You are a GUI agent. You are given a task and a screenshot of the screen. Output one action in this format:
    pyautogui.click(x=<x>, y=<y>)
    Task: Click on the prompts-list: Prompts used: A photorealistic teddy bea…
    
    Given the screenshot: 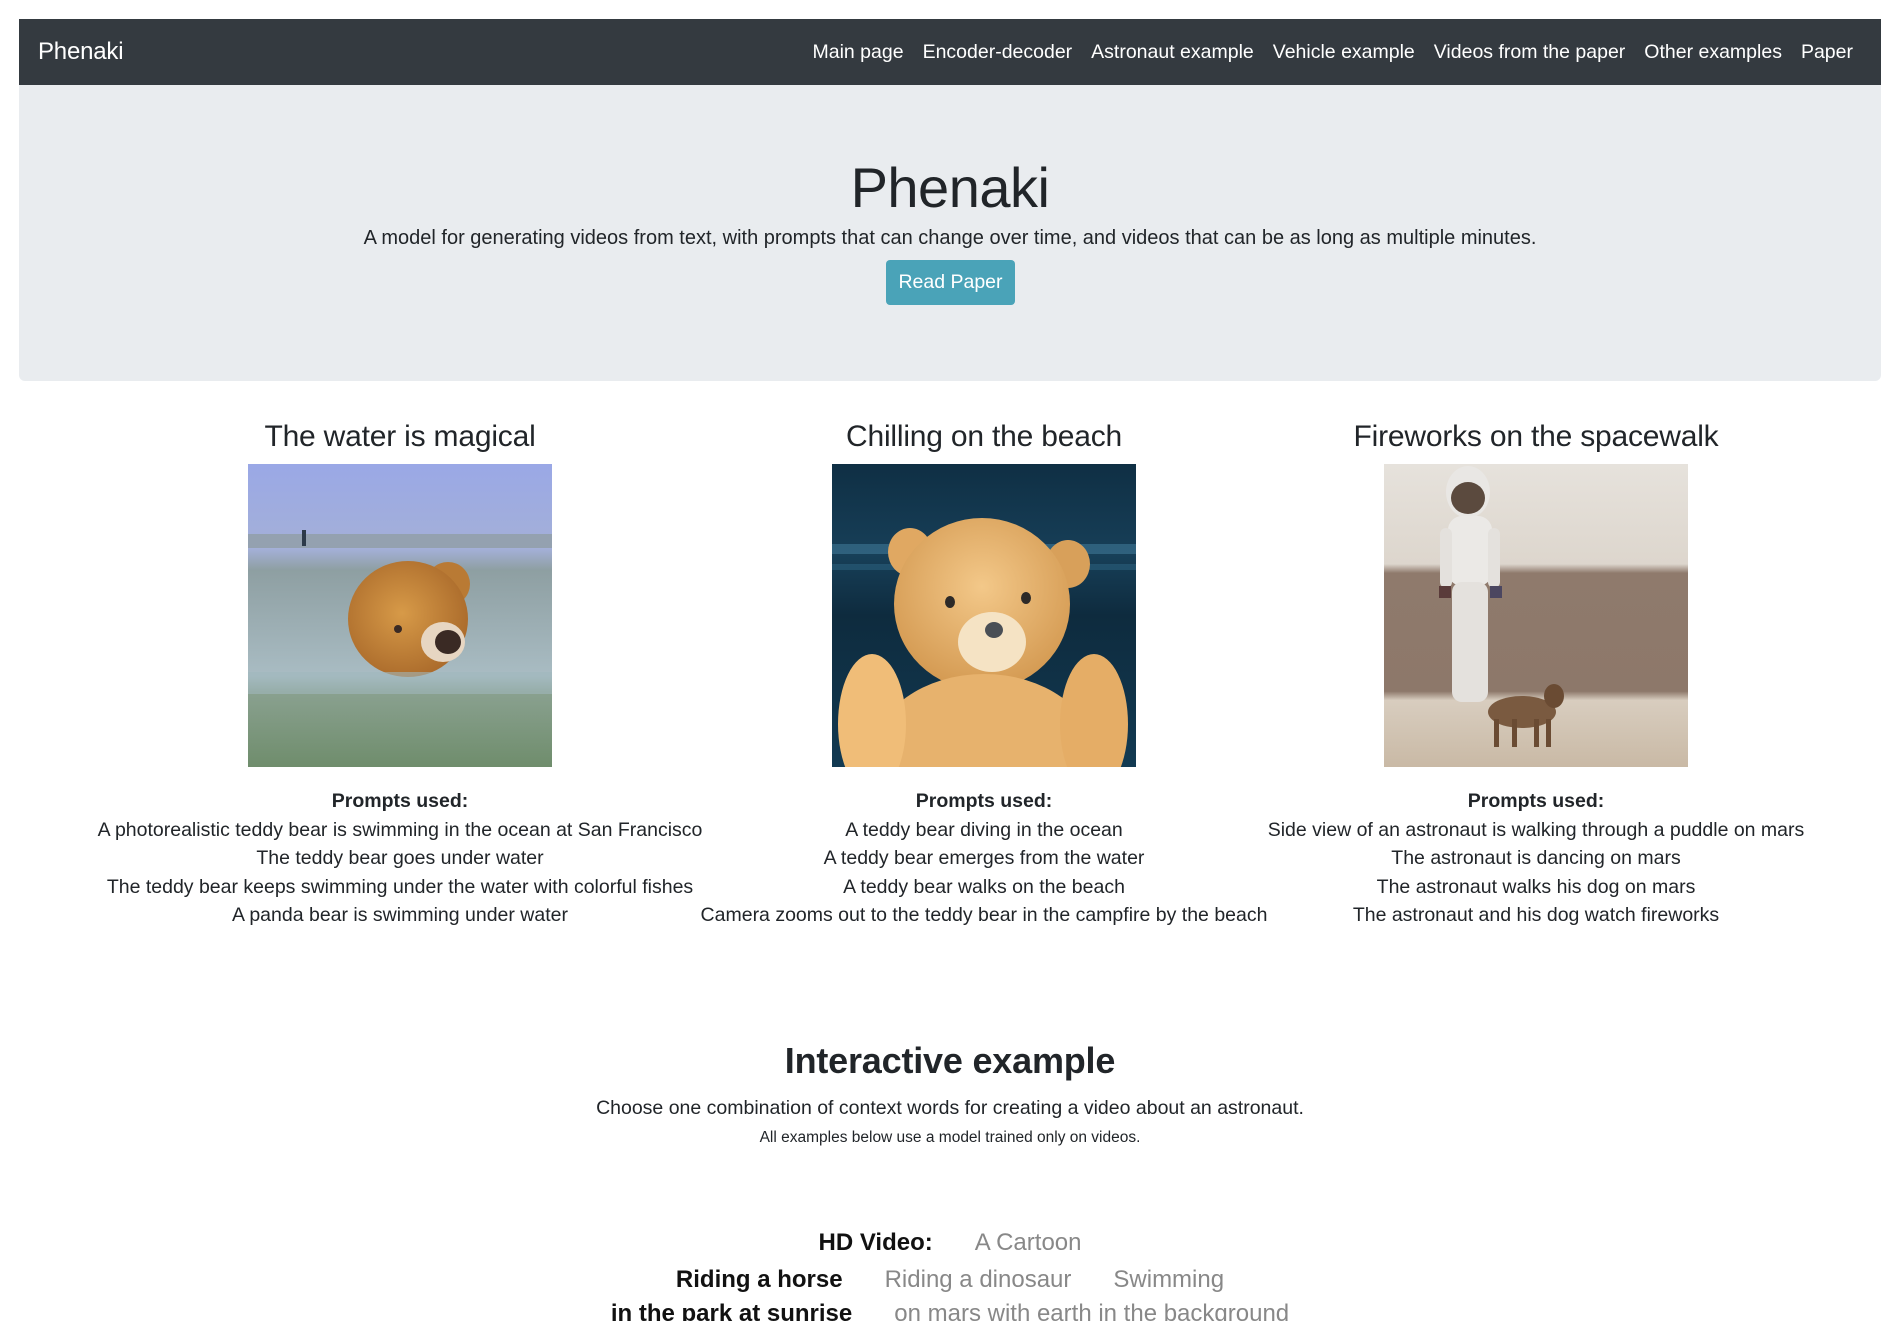 What is the action you would take?
    pyautogui.click(x=400, y=858)
    